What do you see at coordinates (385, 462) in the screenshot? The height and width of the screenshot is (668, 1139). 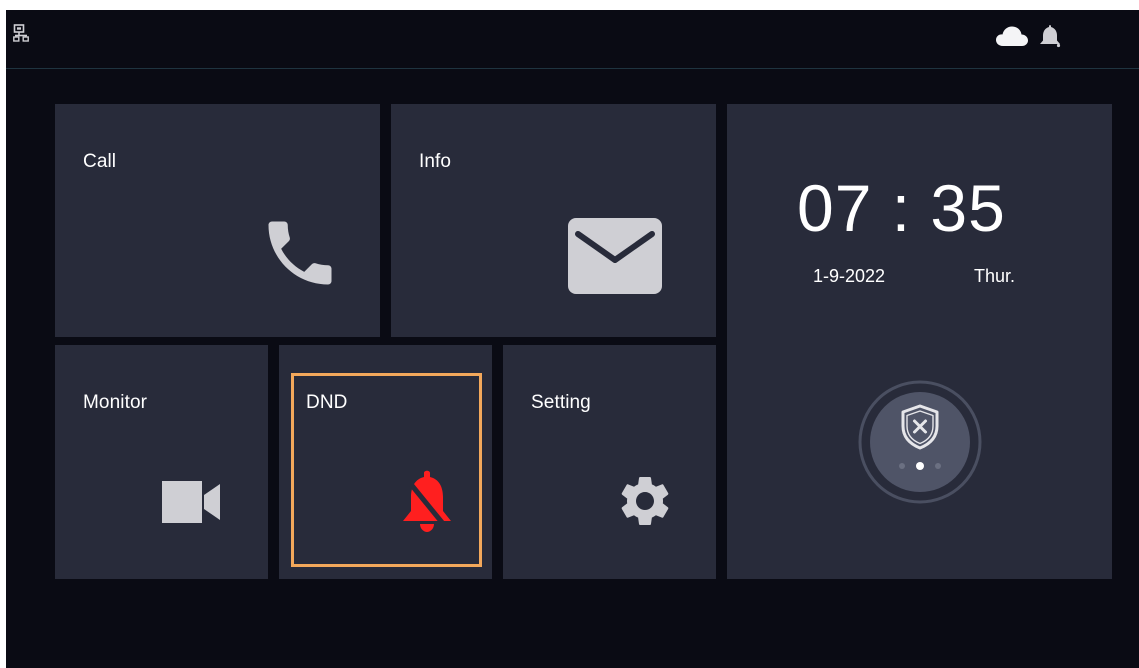 I see `dnd-tile: DND` at bounding box center [385, 462].